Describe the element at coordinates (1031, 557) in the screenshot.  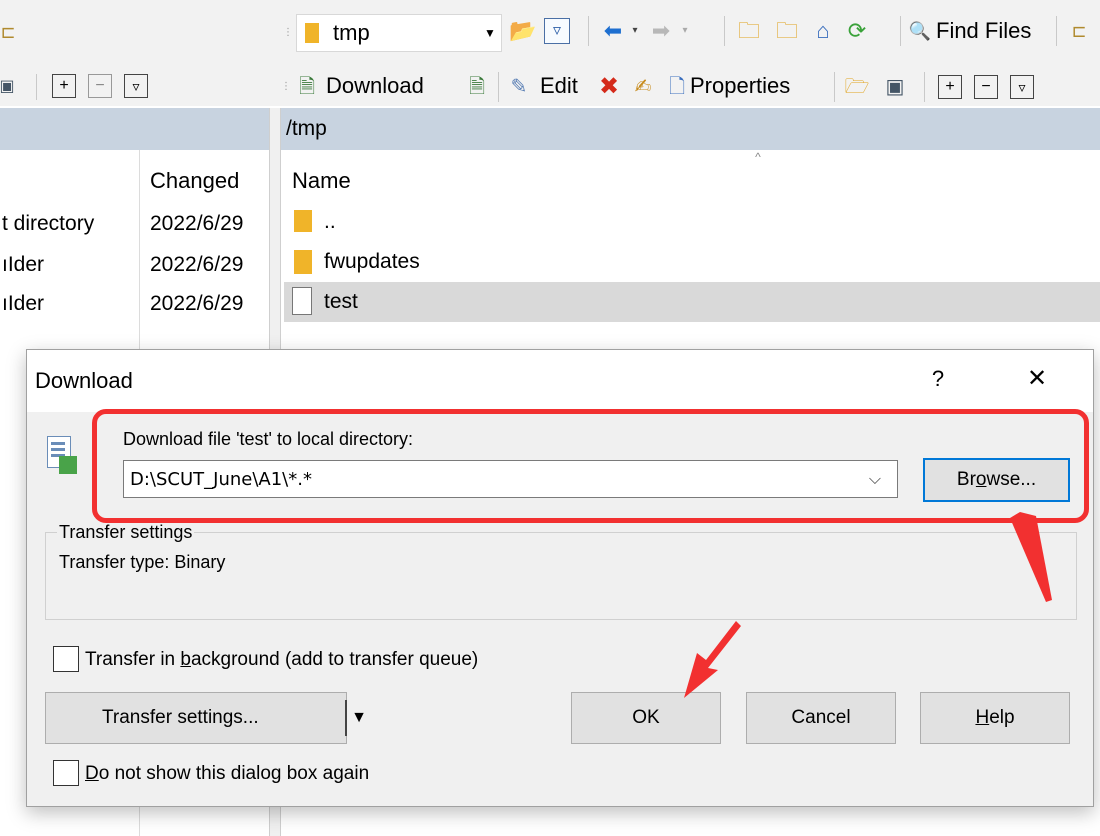
I see `annotation-arrow-browse` at that location.